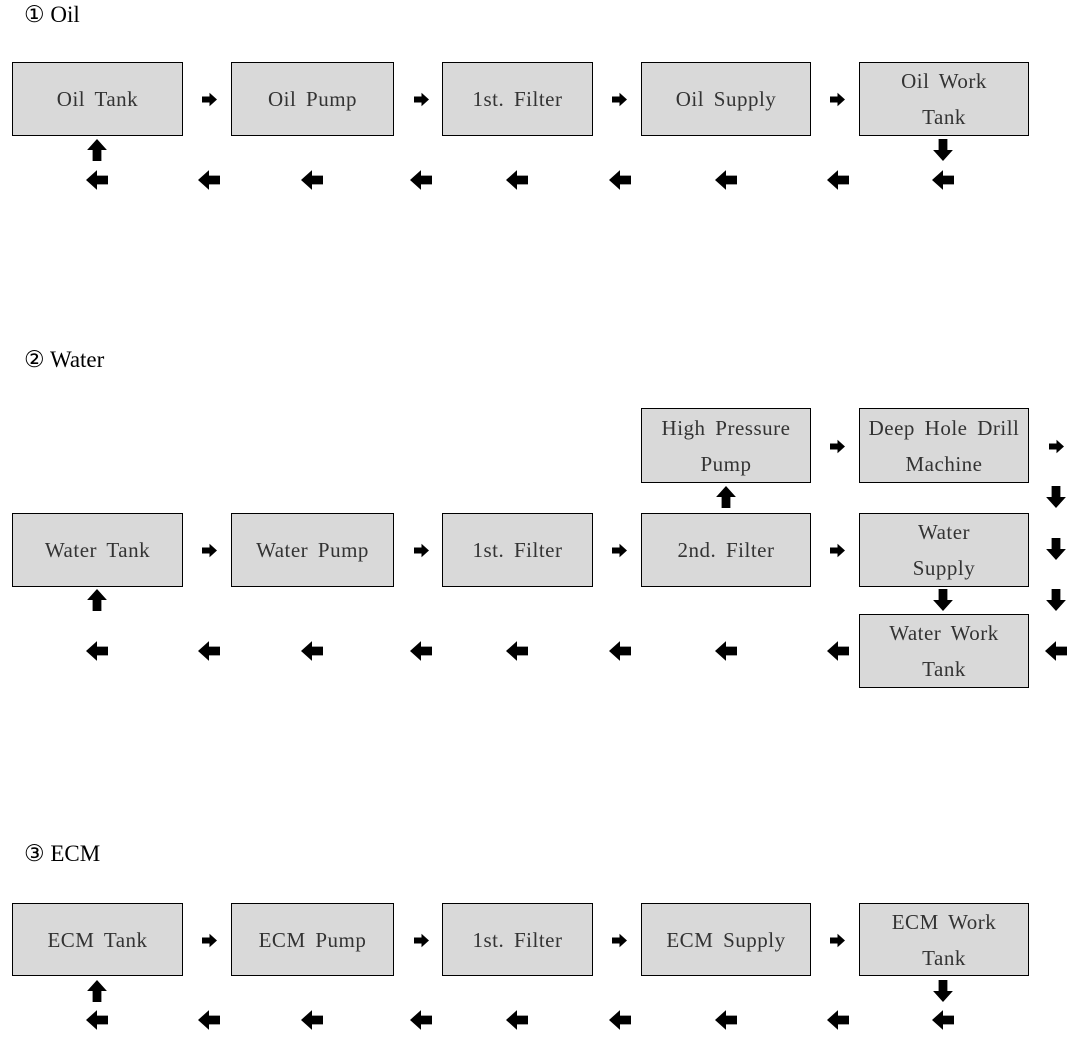 The width and height of the screenshot is (1067, 1039). Describe the element at coordinates (726, 99) in the screenshot. I see `box-oil-supply: Oil Supply` at that location.